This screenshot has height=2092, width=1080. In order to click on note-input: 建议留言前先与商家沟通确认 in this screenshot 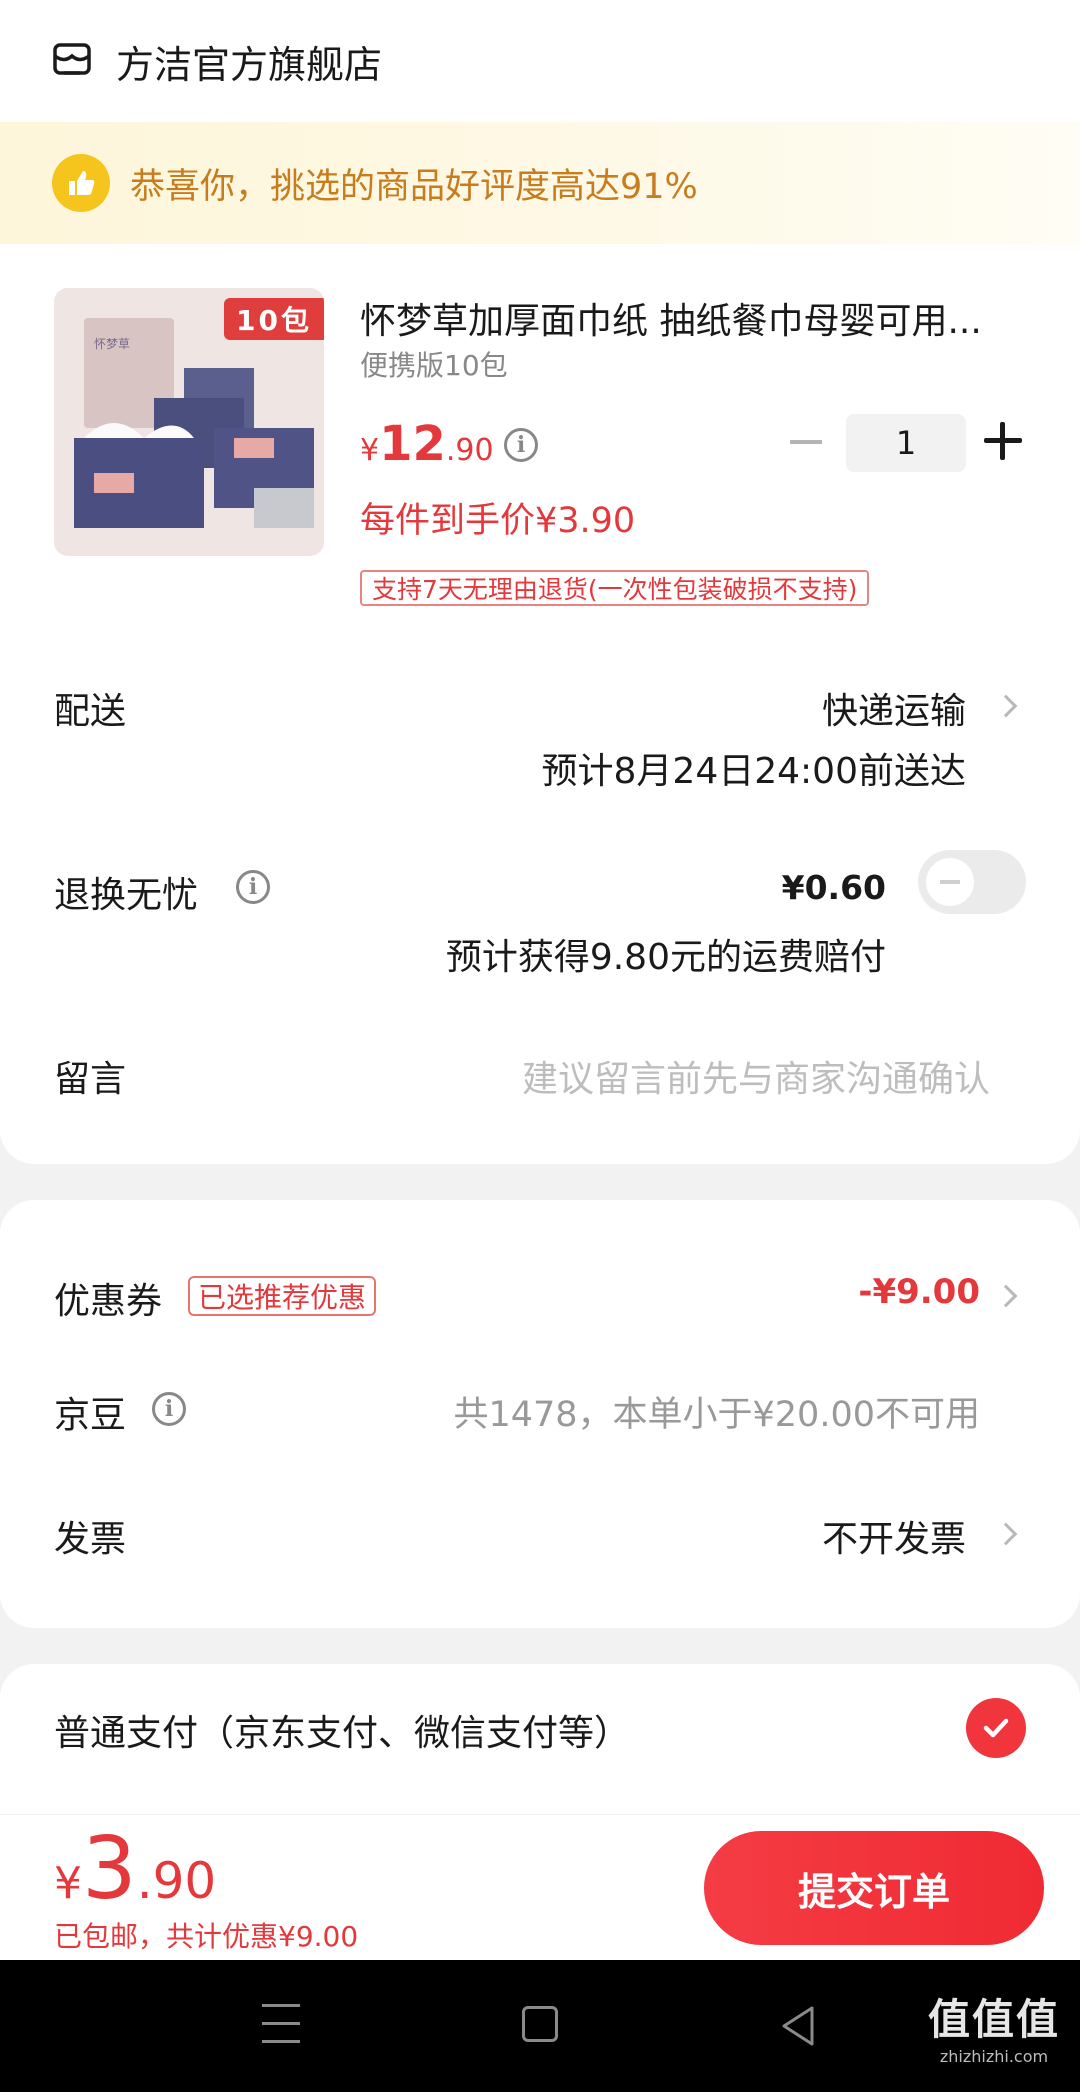, I will do `click(756, 1076)`.